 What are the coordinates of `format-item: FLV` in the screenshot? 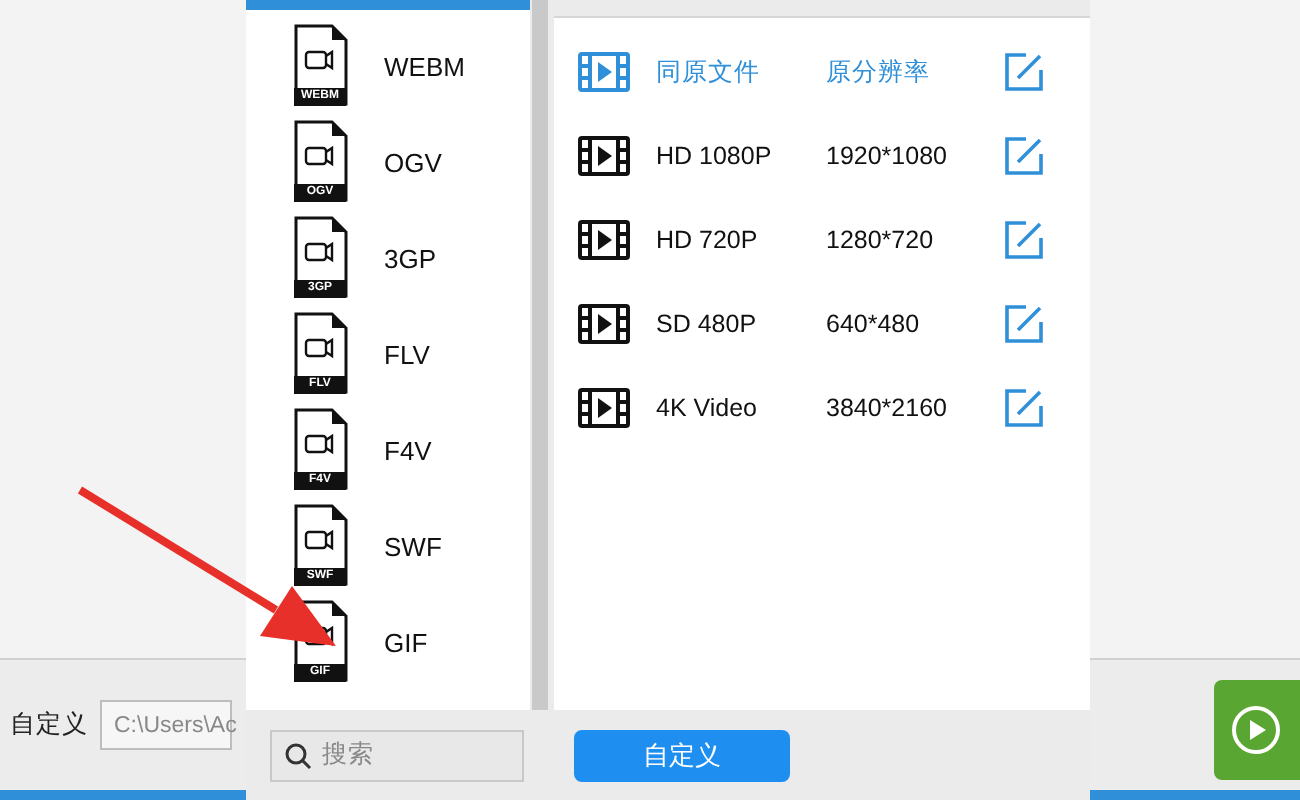 It's located at (407, 354).